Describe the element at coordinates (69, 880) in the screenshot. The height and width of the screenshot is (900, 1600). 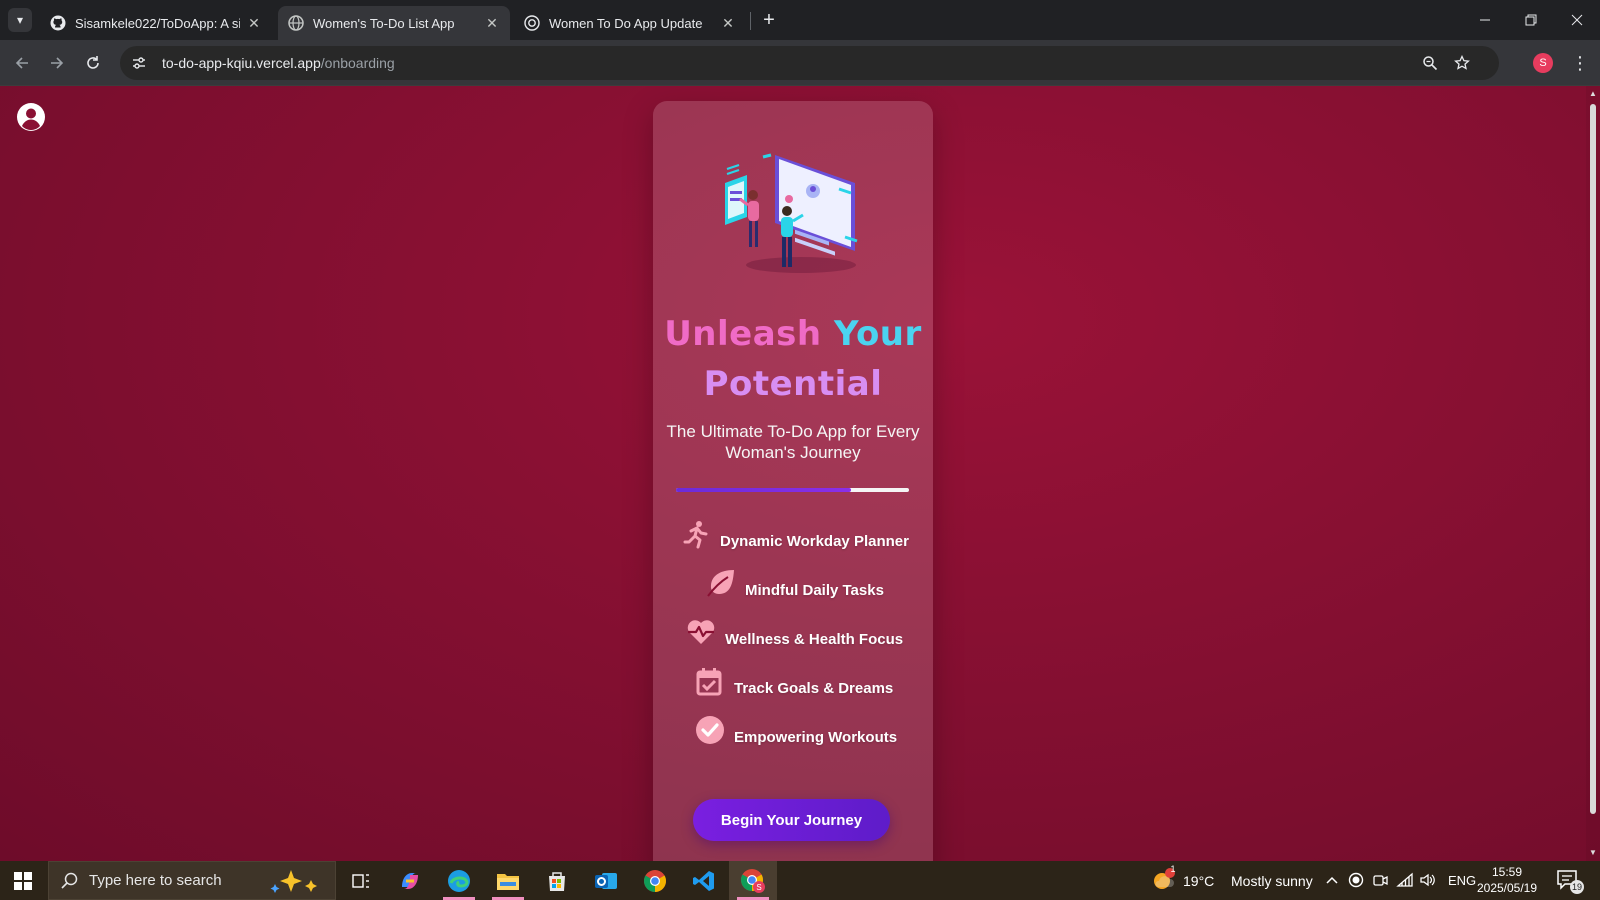
I see `search-icon` at that location.